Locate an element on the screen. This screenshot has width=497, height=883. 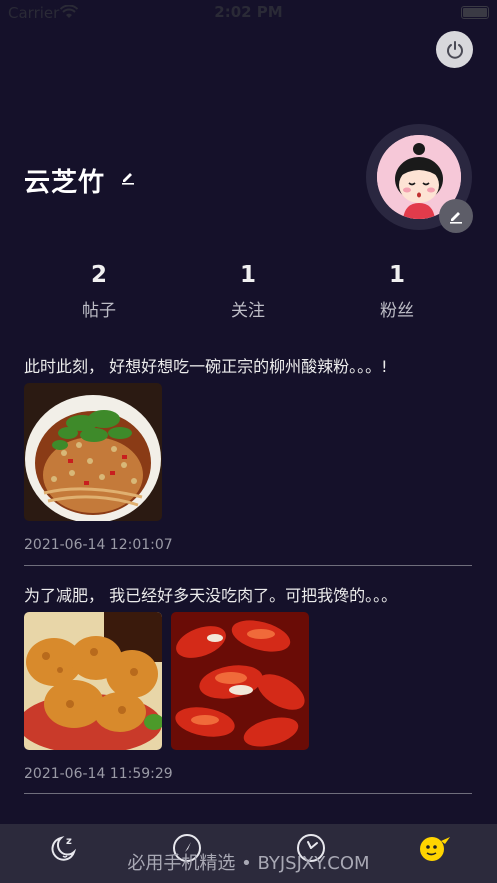
battery-icon is located at coordinates (475, 12).